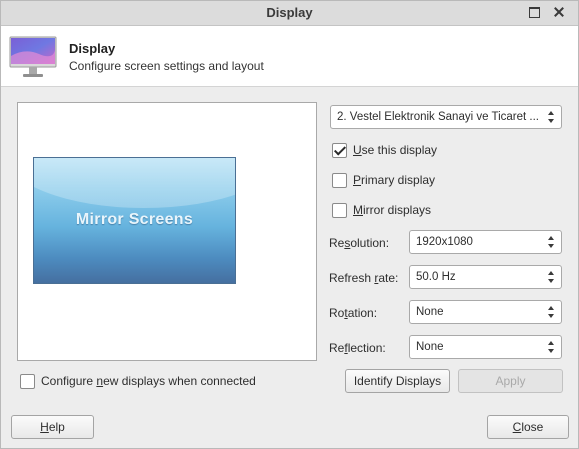 The image size is (579, 449). Describe the element at coordinates (359, 243) in the screenshot. I see `resolution-label: Resolution:` at that location.